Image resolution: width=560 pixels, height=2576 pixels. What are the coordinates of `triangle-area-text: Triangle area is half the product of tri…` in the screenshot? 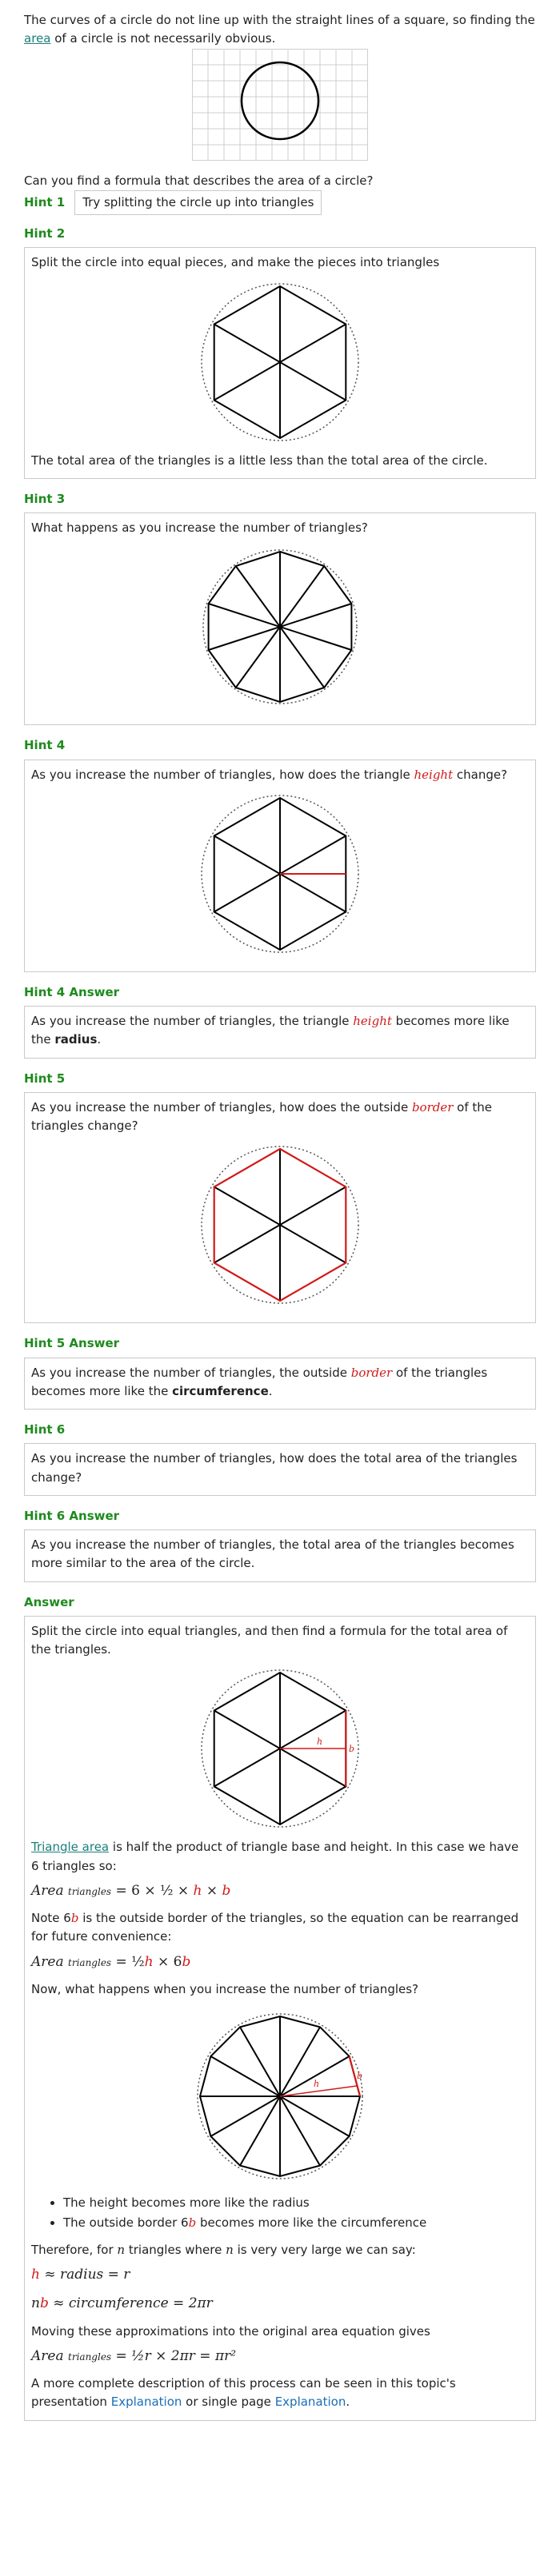 It's located at (280, 1857).